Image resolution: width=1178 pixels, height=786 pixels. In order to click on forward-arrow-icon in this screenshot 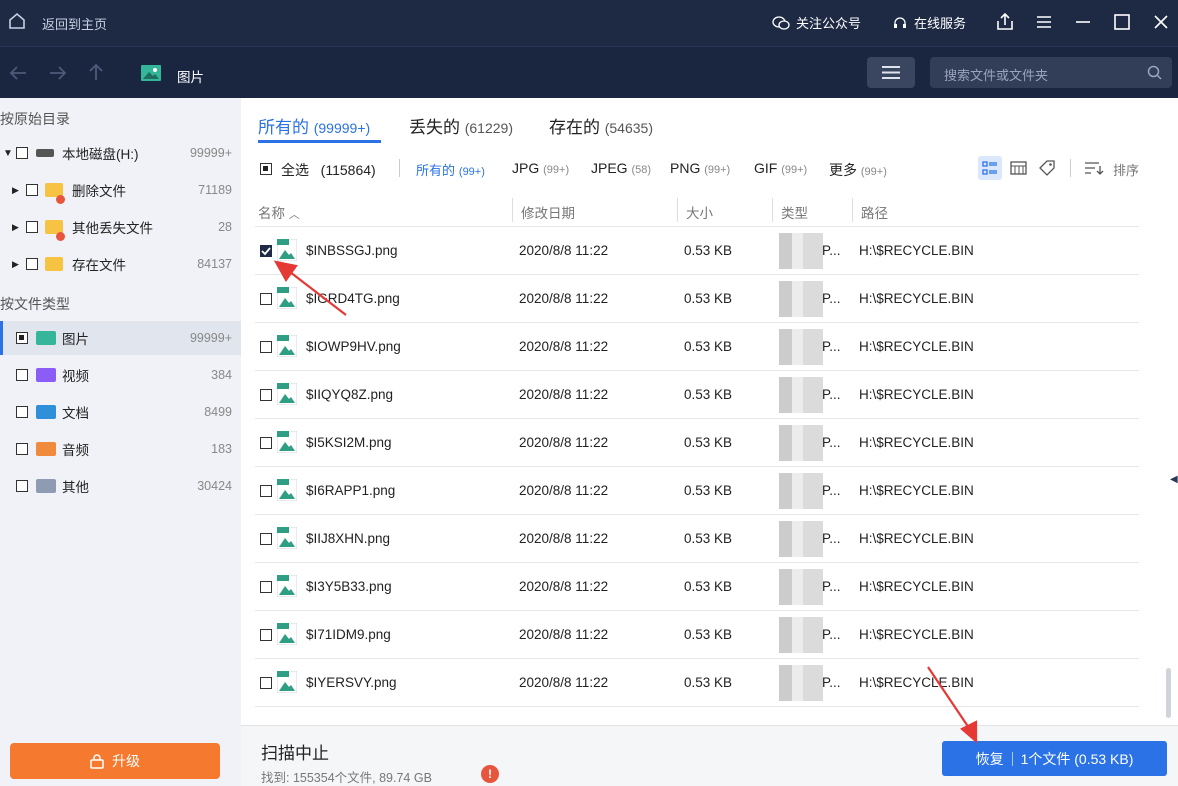, I will do `click(58, 73)`.